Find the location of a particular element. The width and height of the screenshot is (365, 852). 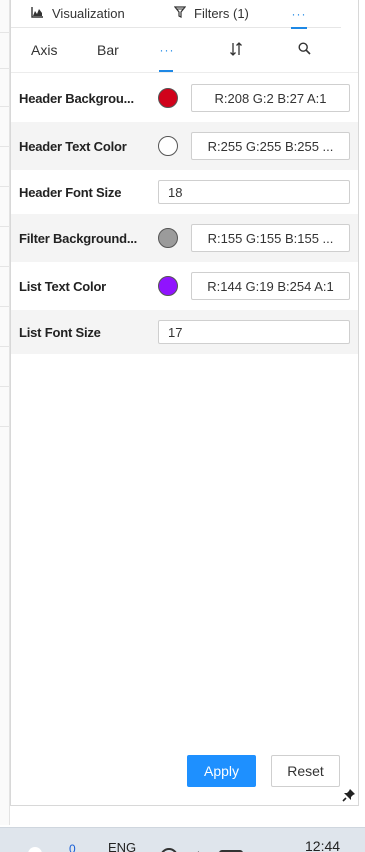

tab-bar: Bar is located at coordinates (108, 50).